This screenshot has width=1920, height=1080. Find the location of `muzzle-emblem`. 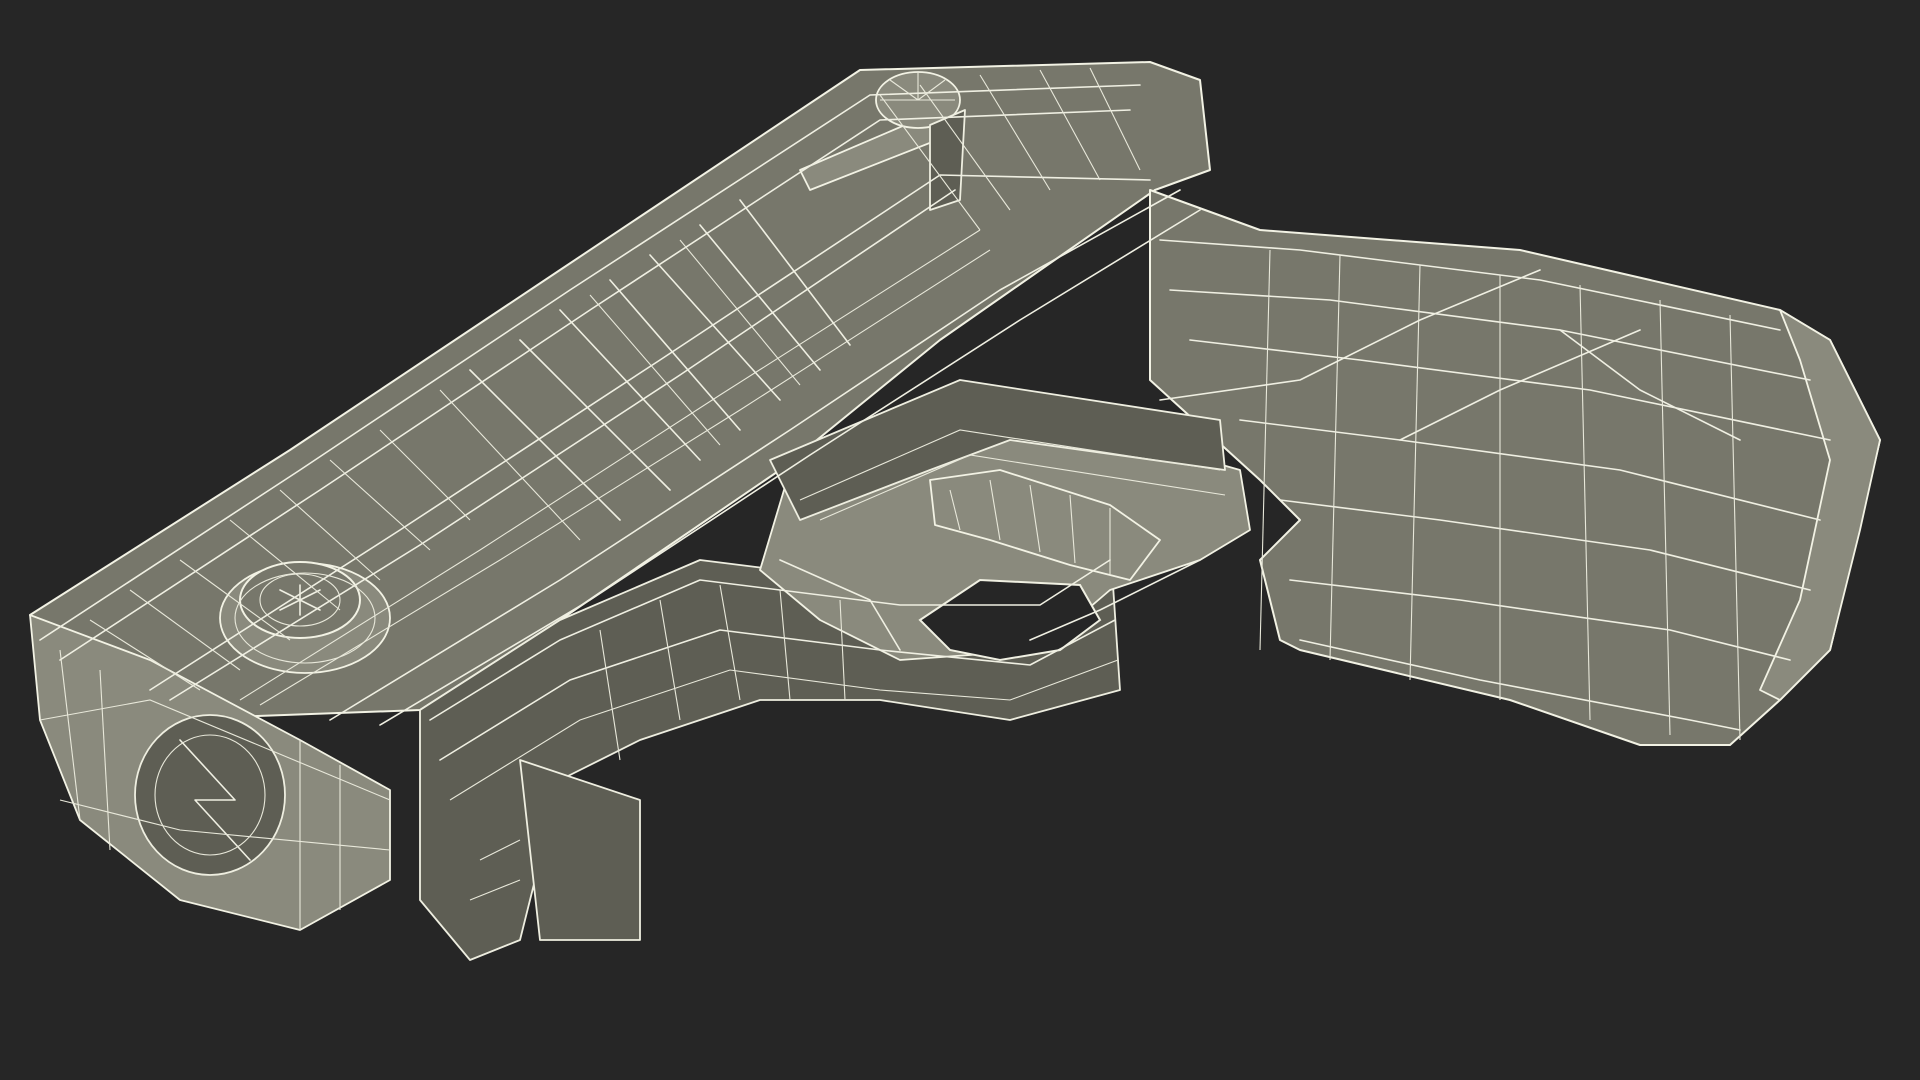

muzzle-emblem is located at coordinates (210, 795).